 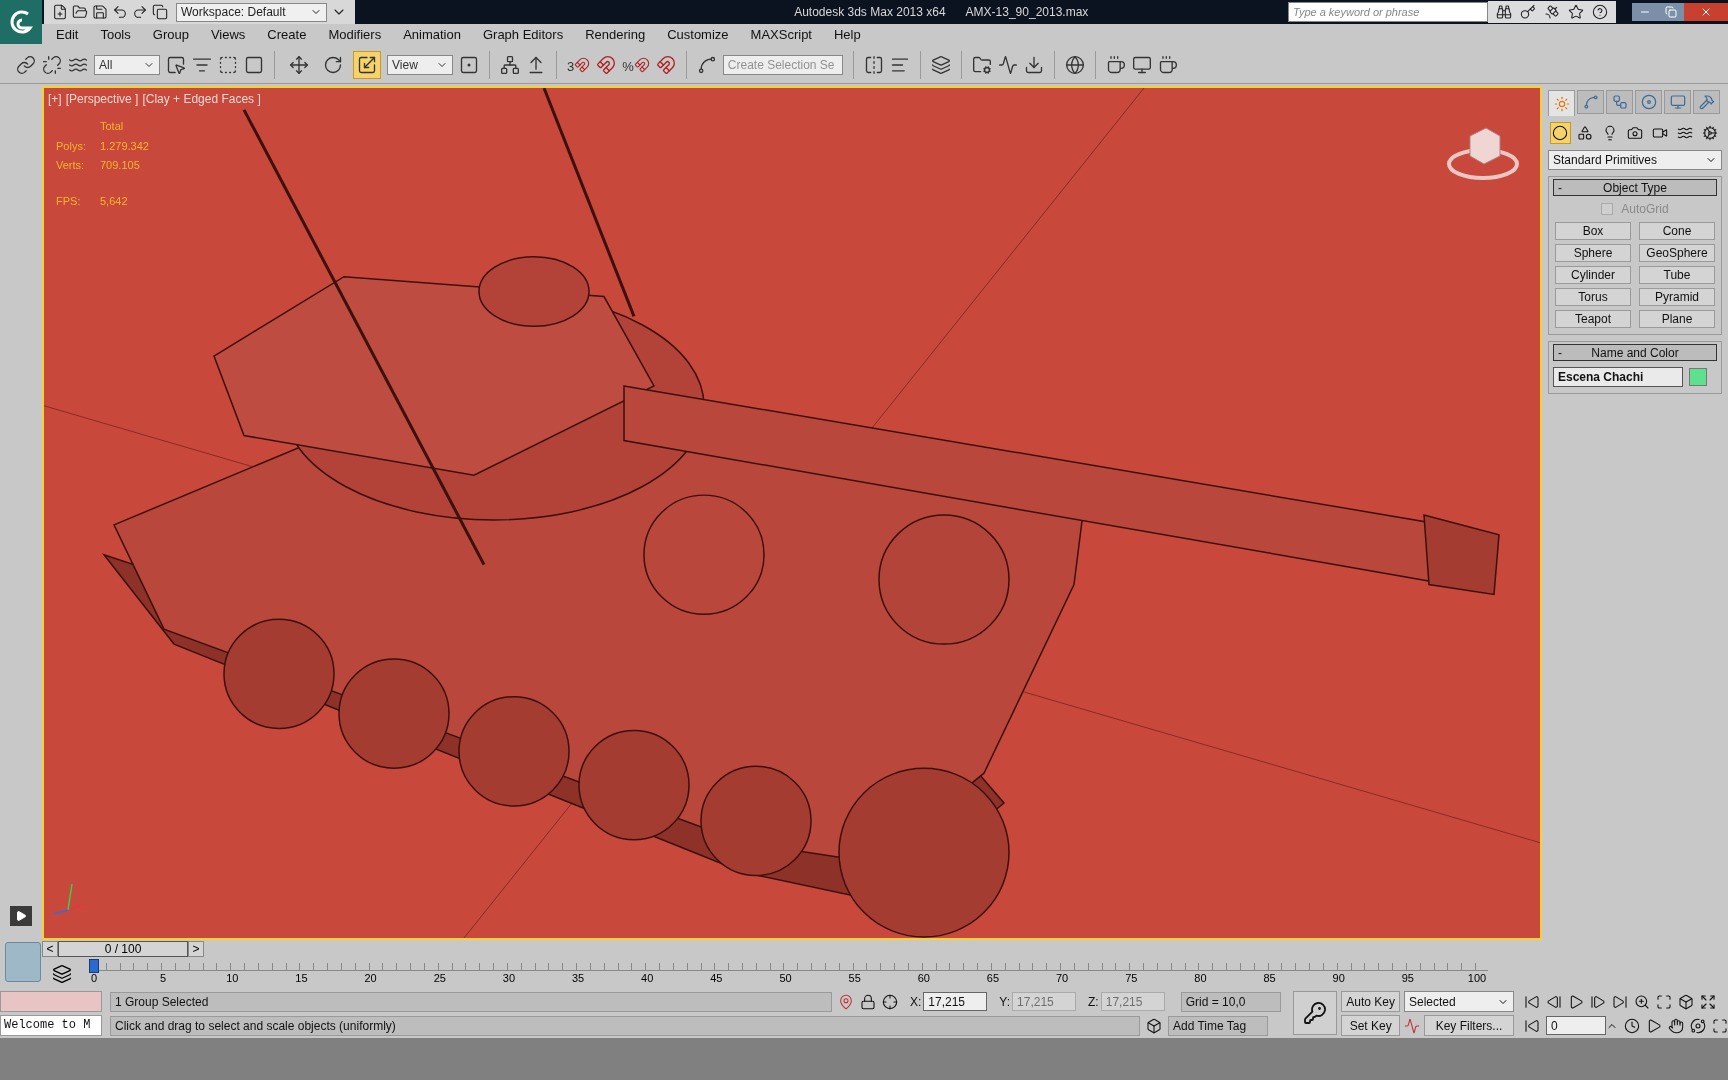 I want to click on unlink-icon, so click(x=52, y=64).